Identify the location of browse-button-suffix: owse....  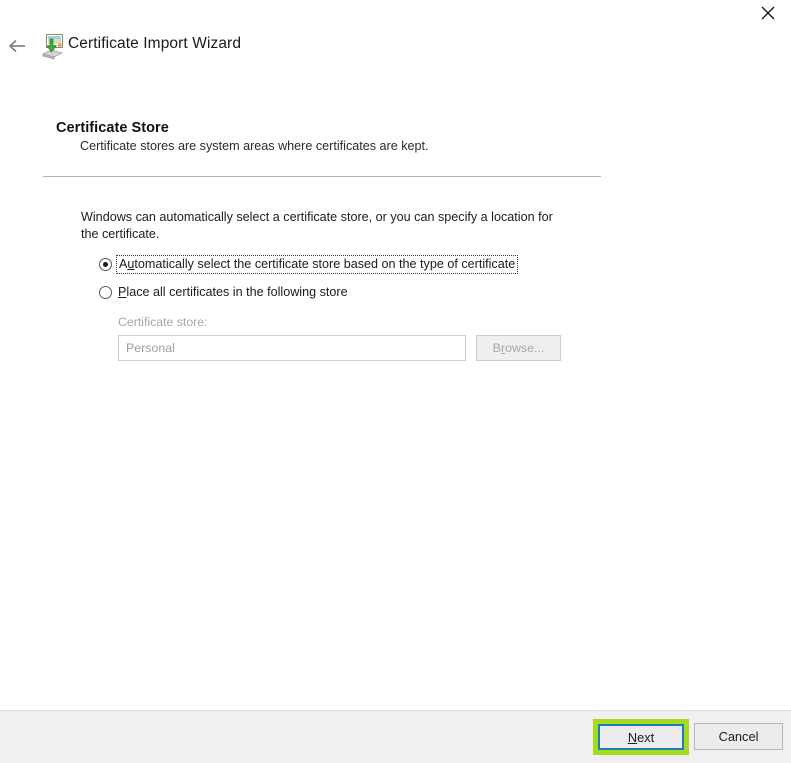
(525, 348).